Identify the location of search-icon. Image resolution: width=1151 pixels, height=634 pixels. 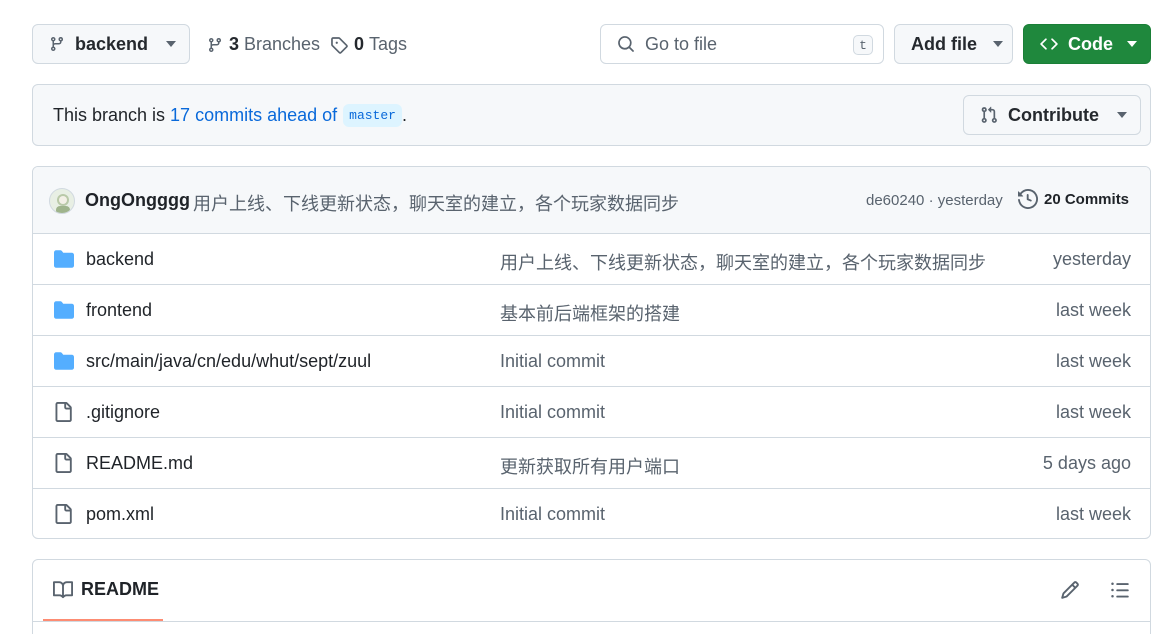
(626, 44).